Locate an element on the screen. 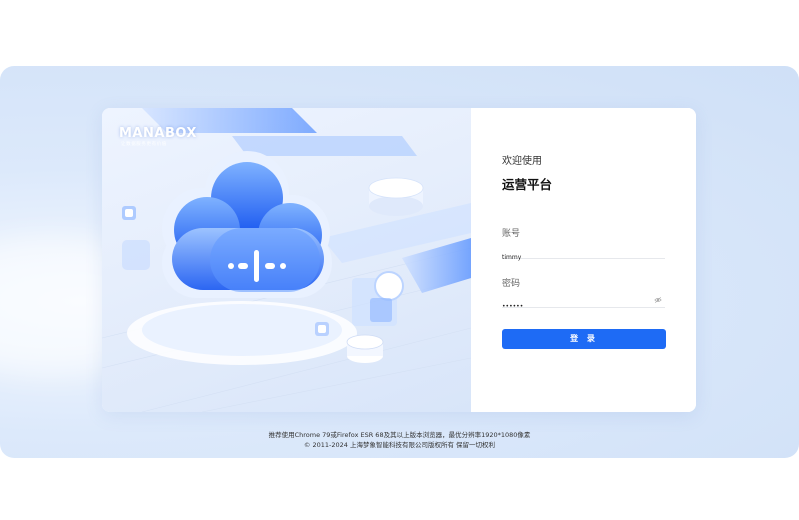  account-field is located at coordinates (583, 254).